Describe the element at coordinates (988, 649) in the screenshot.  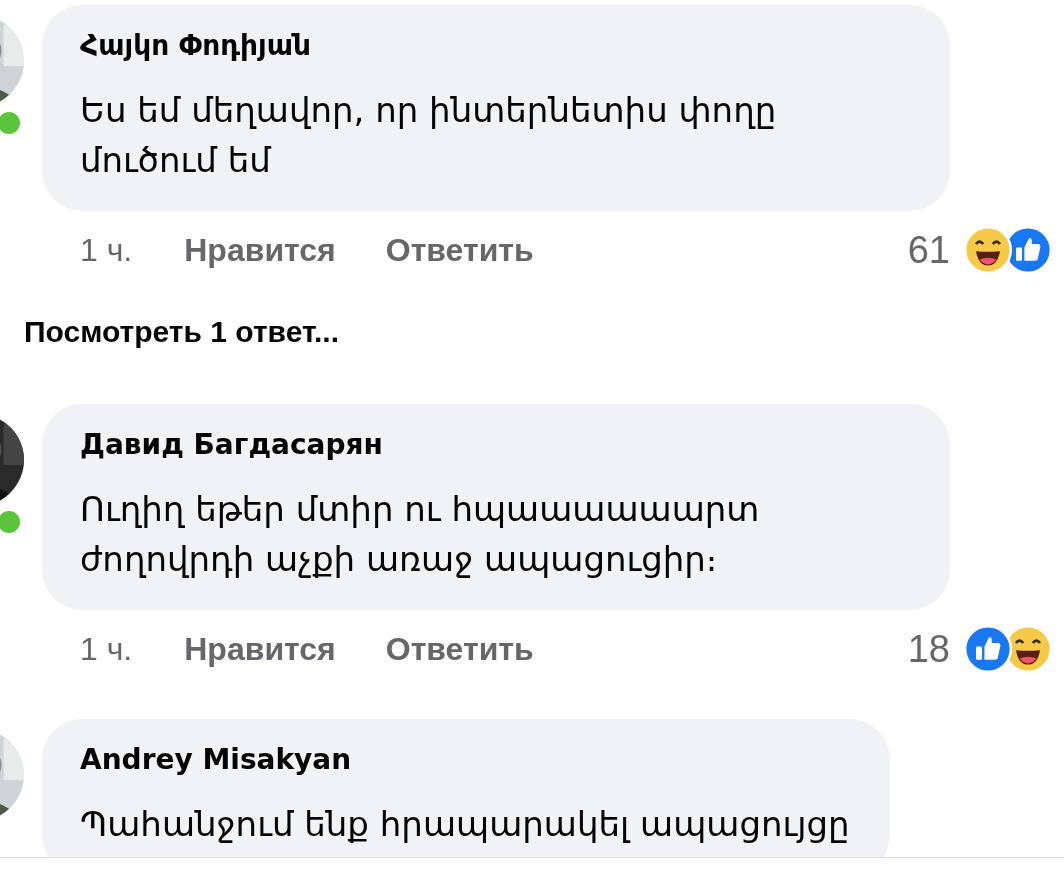
I see `thumbs-up-icon` at that location.